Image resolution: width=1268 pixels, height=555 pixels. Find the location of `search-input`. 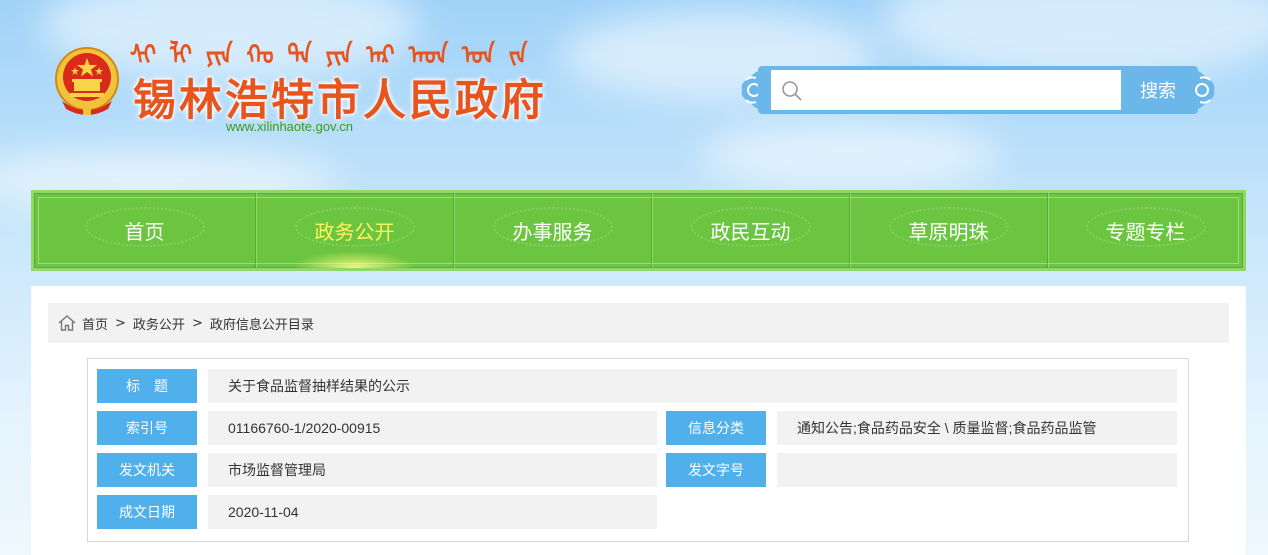

search-input is located at coordinates (946, 90).